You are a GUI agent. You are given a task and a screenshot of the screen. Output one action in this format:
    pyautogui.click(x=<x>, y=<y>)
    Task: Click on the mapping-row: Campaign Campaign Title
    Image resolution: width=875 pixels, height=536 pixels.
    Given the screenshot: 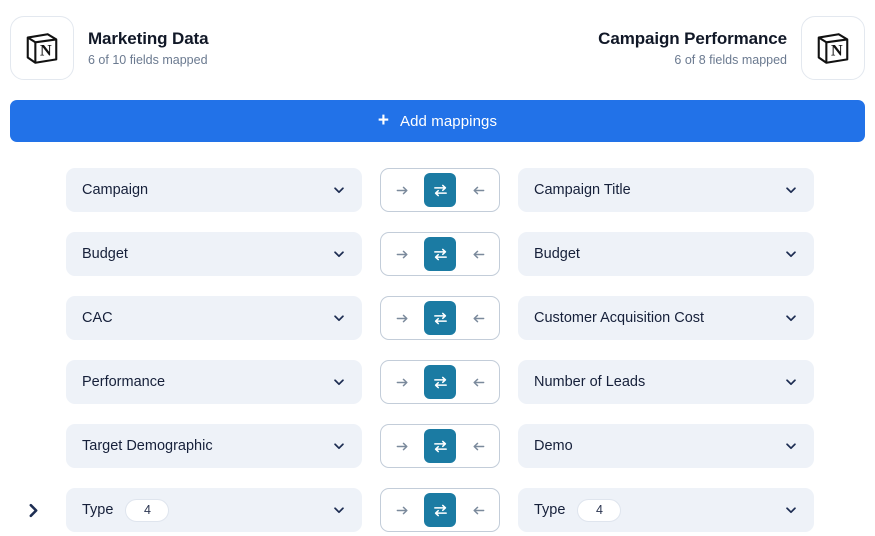 What is the action you would take?
    pyautogui.click(x=437, y=190)
    